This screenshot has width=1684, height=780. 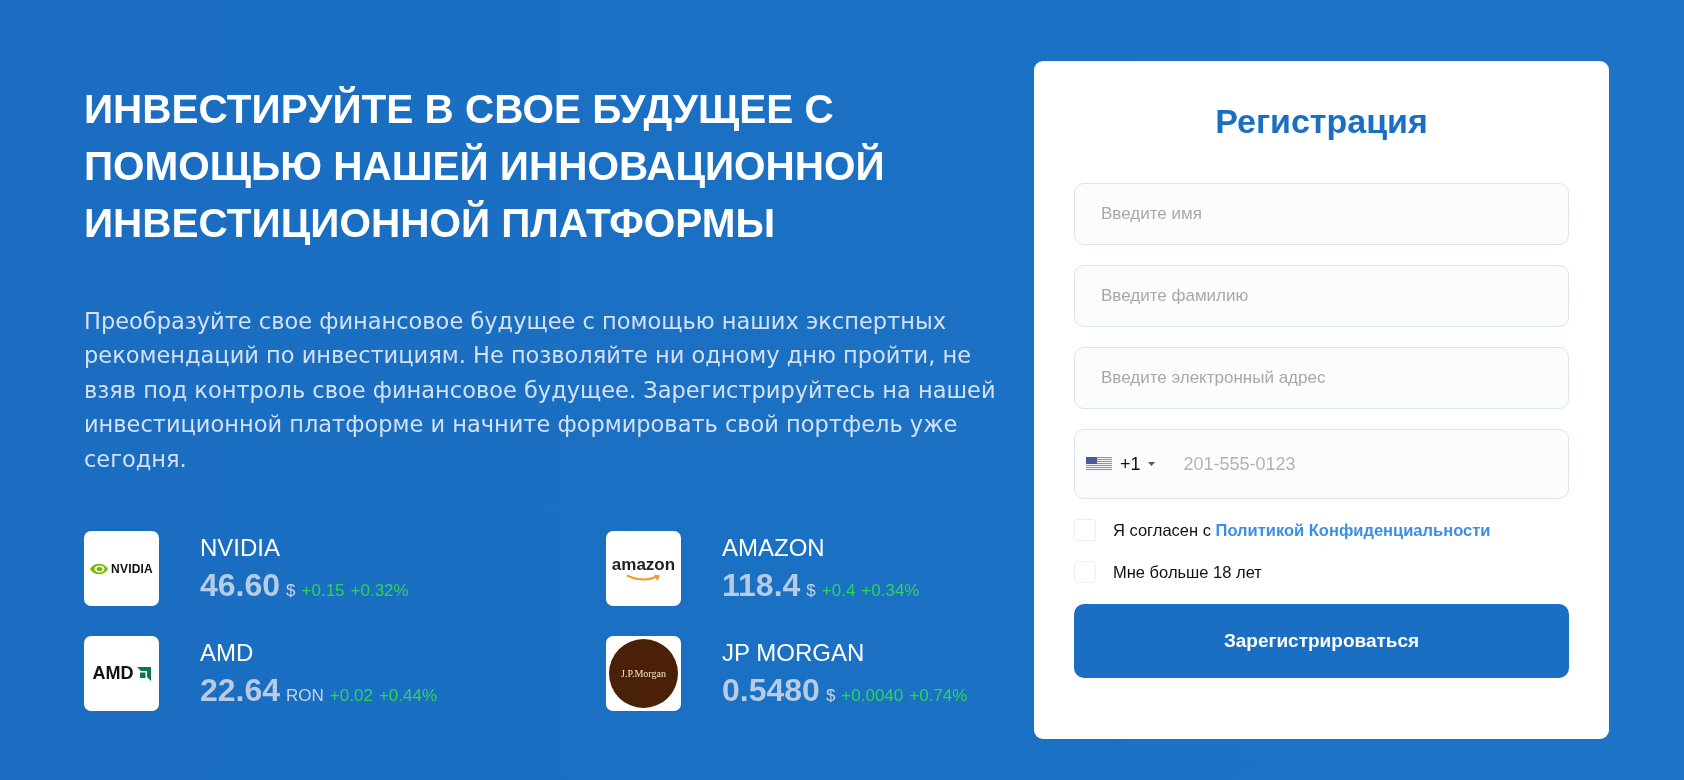 What do you see at coordinates (794, 653) in the screenshot?
I see `stock-name: JP MORGAN` at bounding box center [794, 653].